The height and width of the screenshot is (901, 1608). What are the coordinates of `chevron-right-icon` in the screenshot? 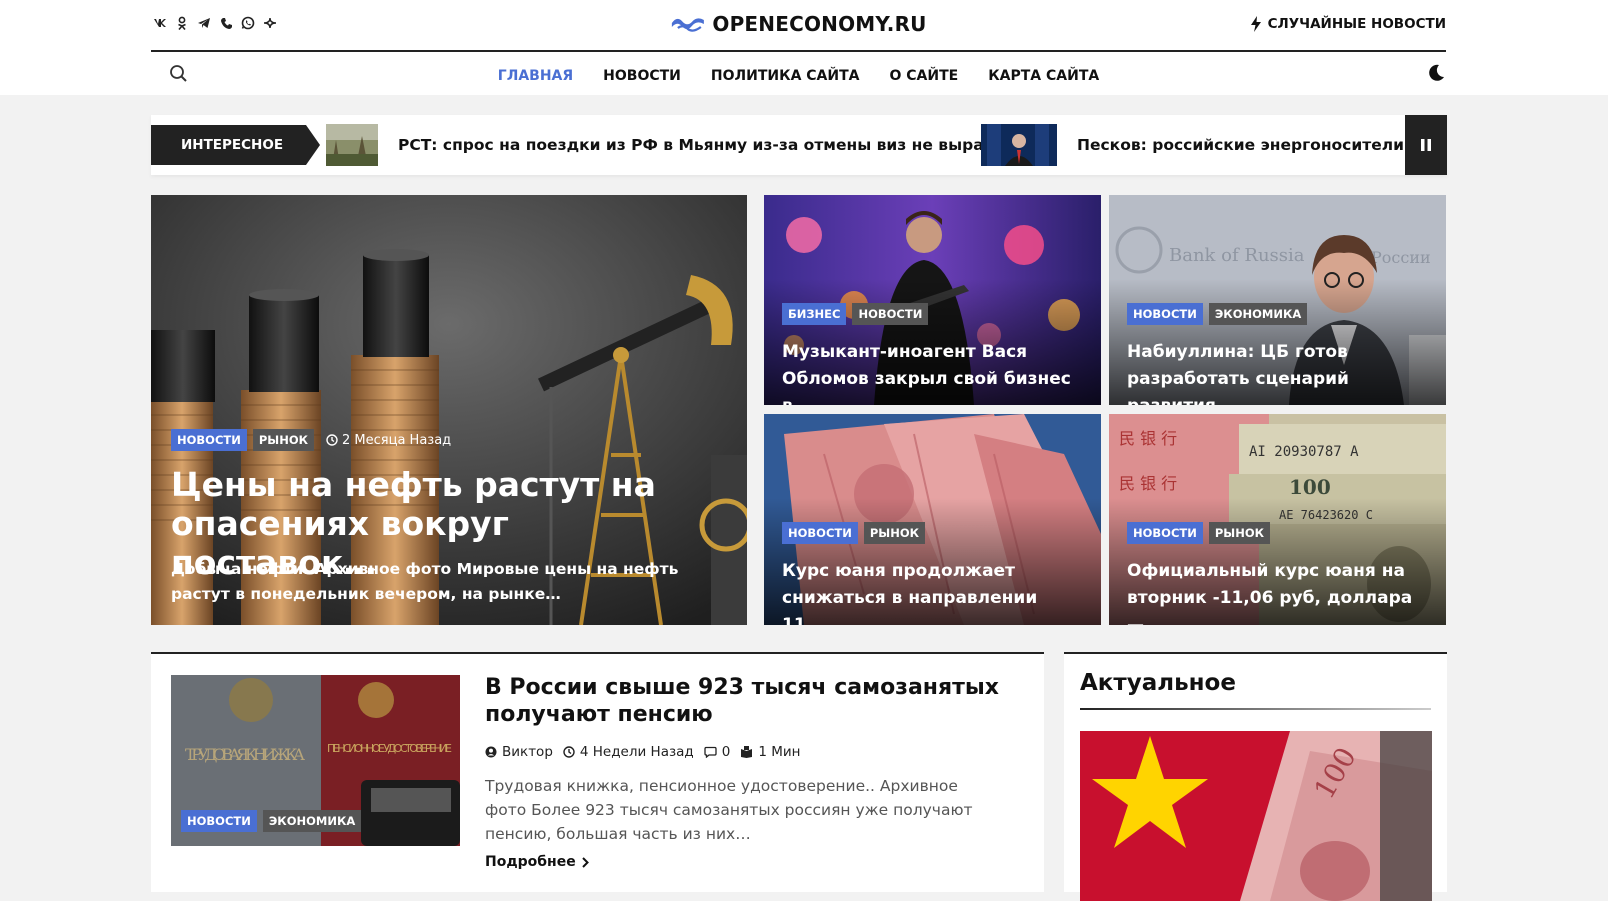 It's located at (585, 862).